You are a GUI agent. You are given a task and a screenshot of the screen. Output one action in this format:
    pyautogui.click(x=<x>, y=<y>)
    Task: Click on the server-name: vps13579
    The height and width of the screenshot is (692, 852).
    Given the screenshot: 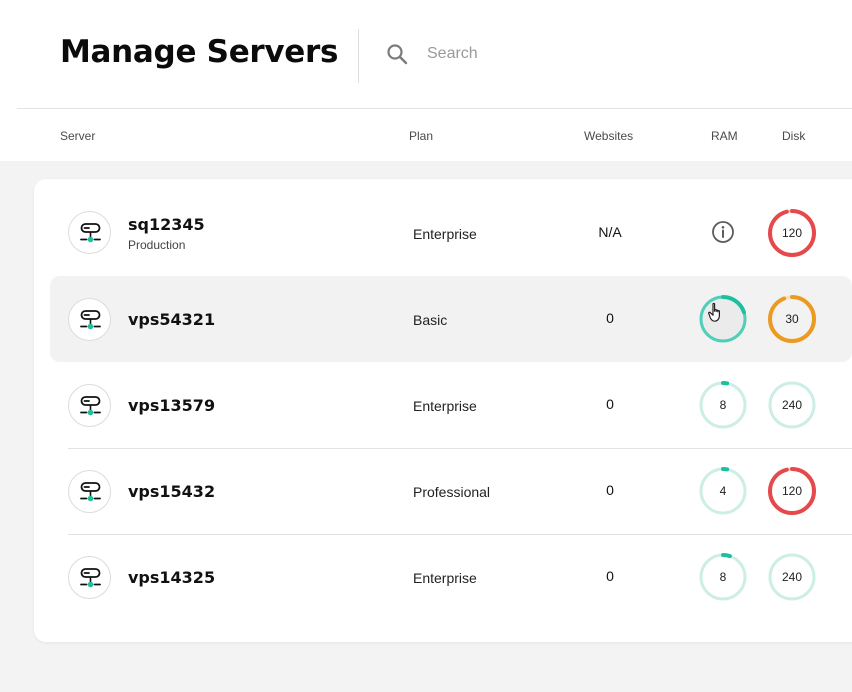 What is the action you would take?
    pyautogui.click(x=171, y=405)
    